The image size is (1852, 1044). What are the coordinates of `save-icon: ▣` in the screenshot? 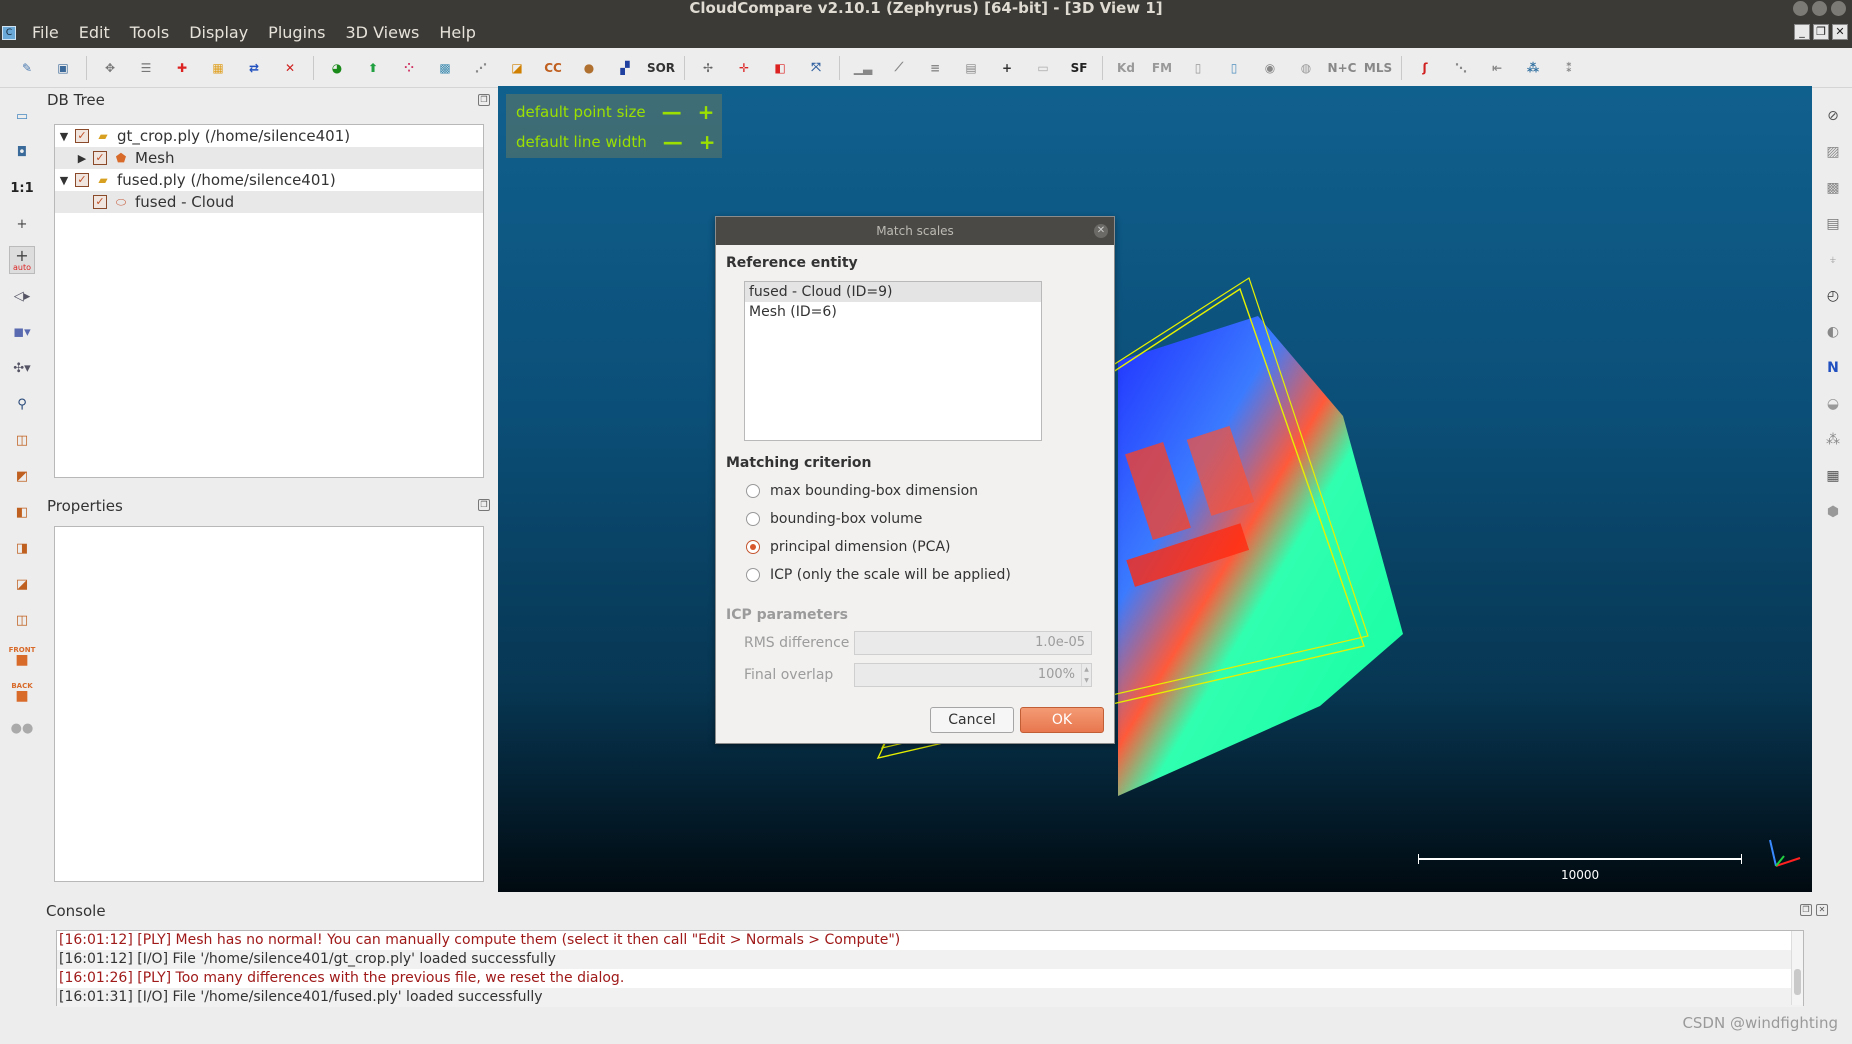 It's located at (63, 68).